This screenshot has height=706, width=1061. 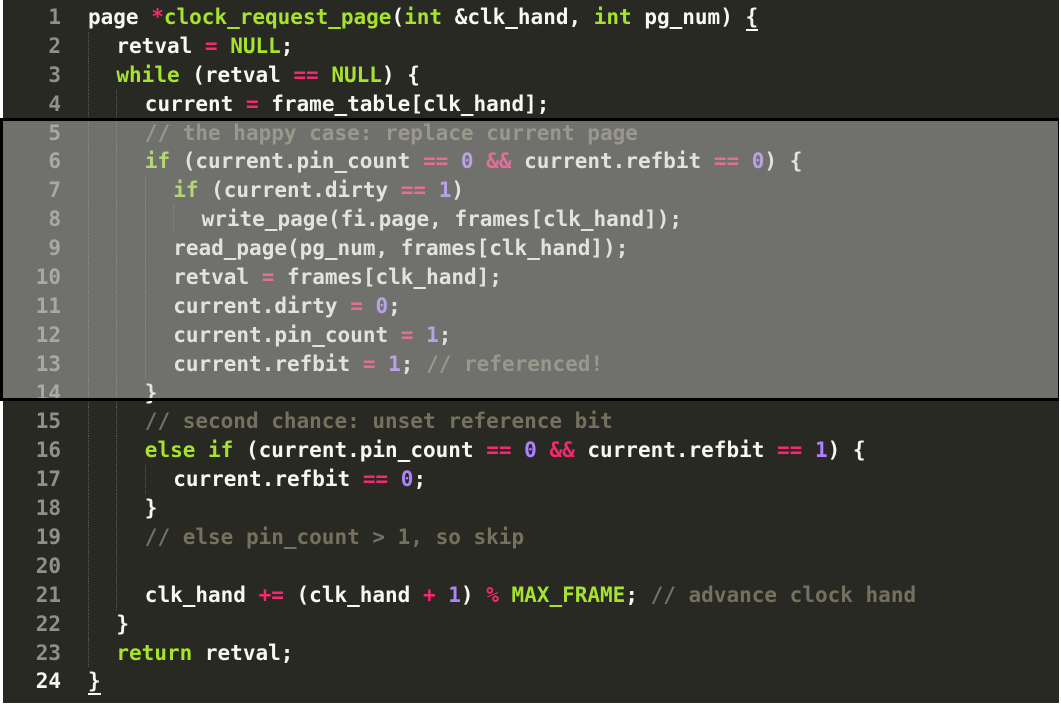 I want to click on code-line: 8 write_page(fi.page, frames[clk_hand]);, so click(x=531, y=220).